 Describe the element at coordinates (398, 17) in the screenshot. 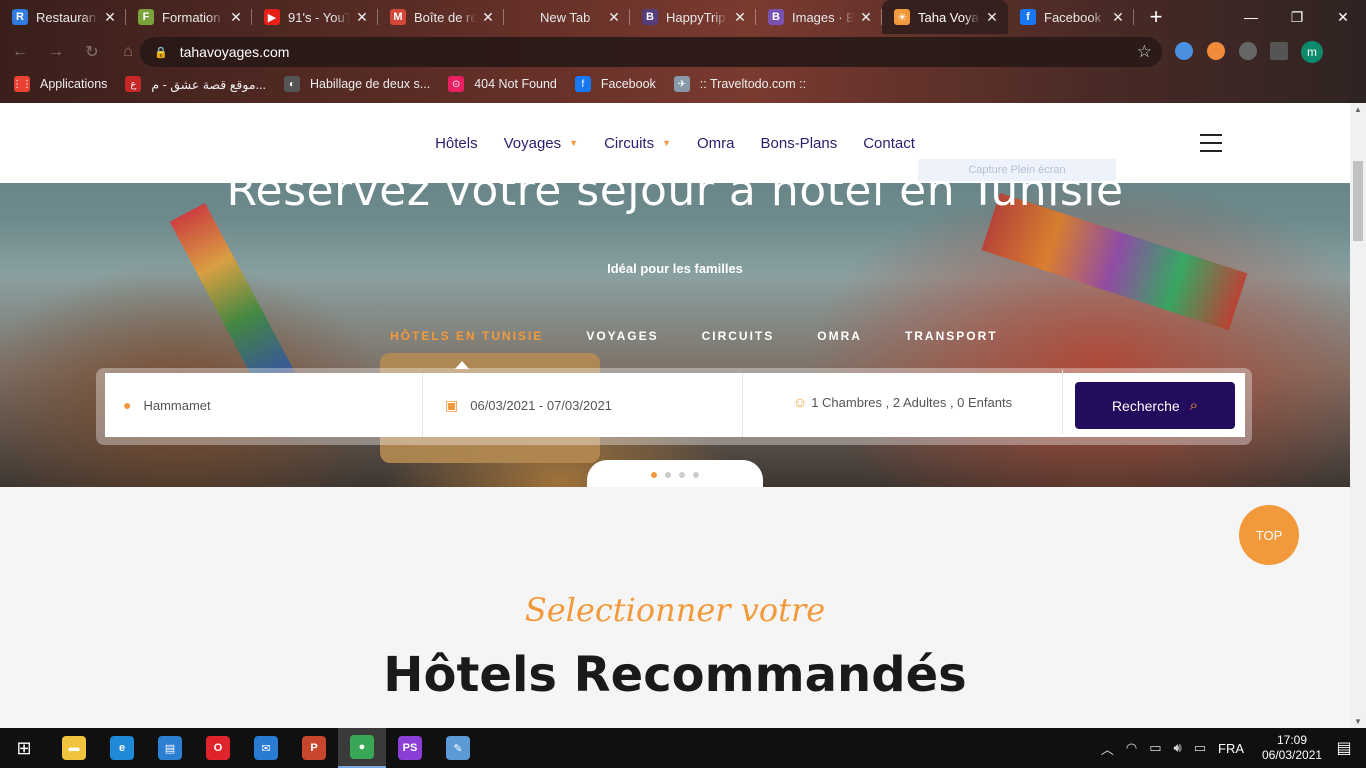

I see `tab-favicon-icon: M` at that location.